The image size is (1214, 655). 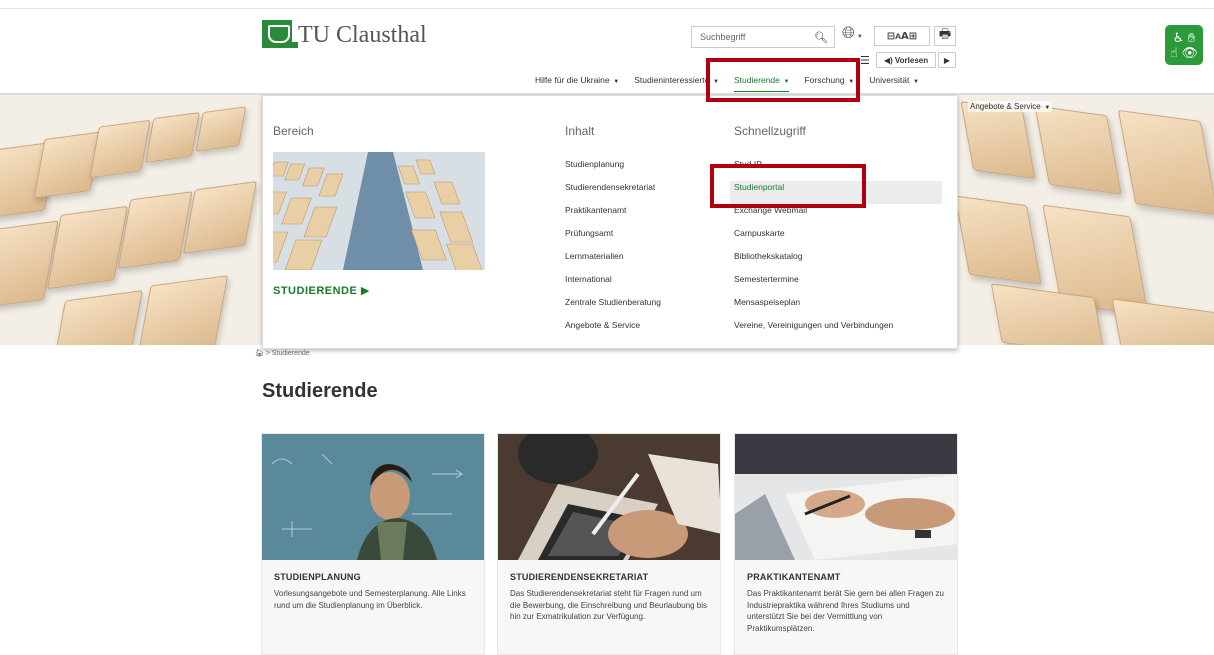 What do you see at coordinates (613, 169) in the screenshot?
I see `dropdown-link-studienplanung: Studienplanung` at bounding box center [613, 169].